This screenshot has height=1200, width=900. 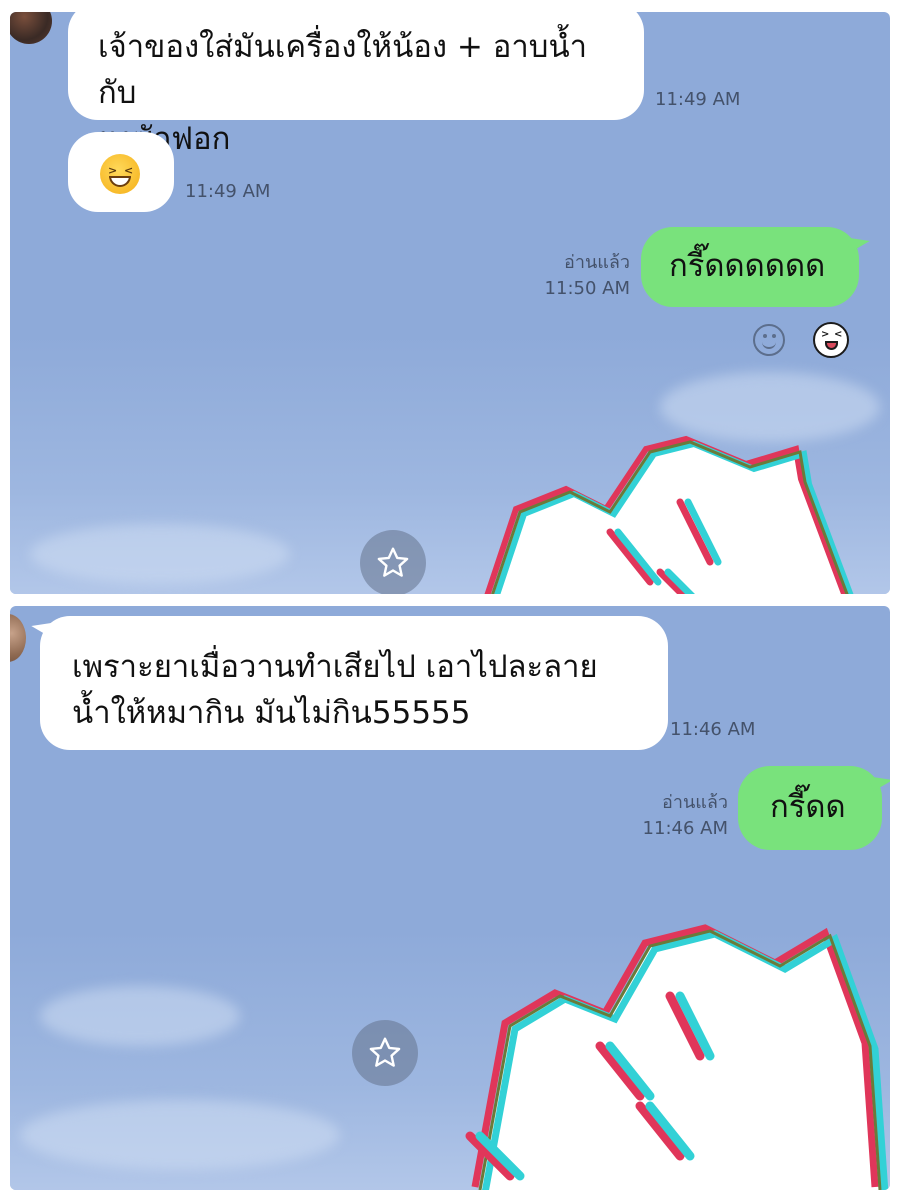 What do you see at coordinates (587, 288) in the screenshot?
I see `message-timestamp: 11:50 AM` at bounding box center [587, 288].